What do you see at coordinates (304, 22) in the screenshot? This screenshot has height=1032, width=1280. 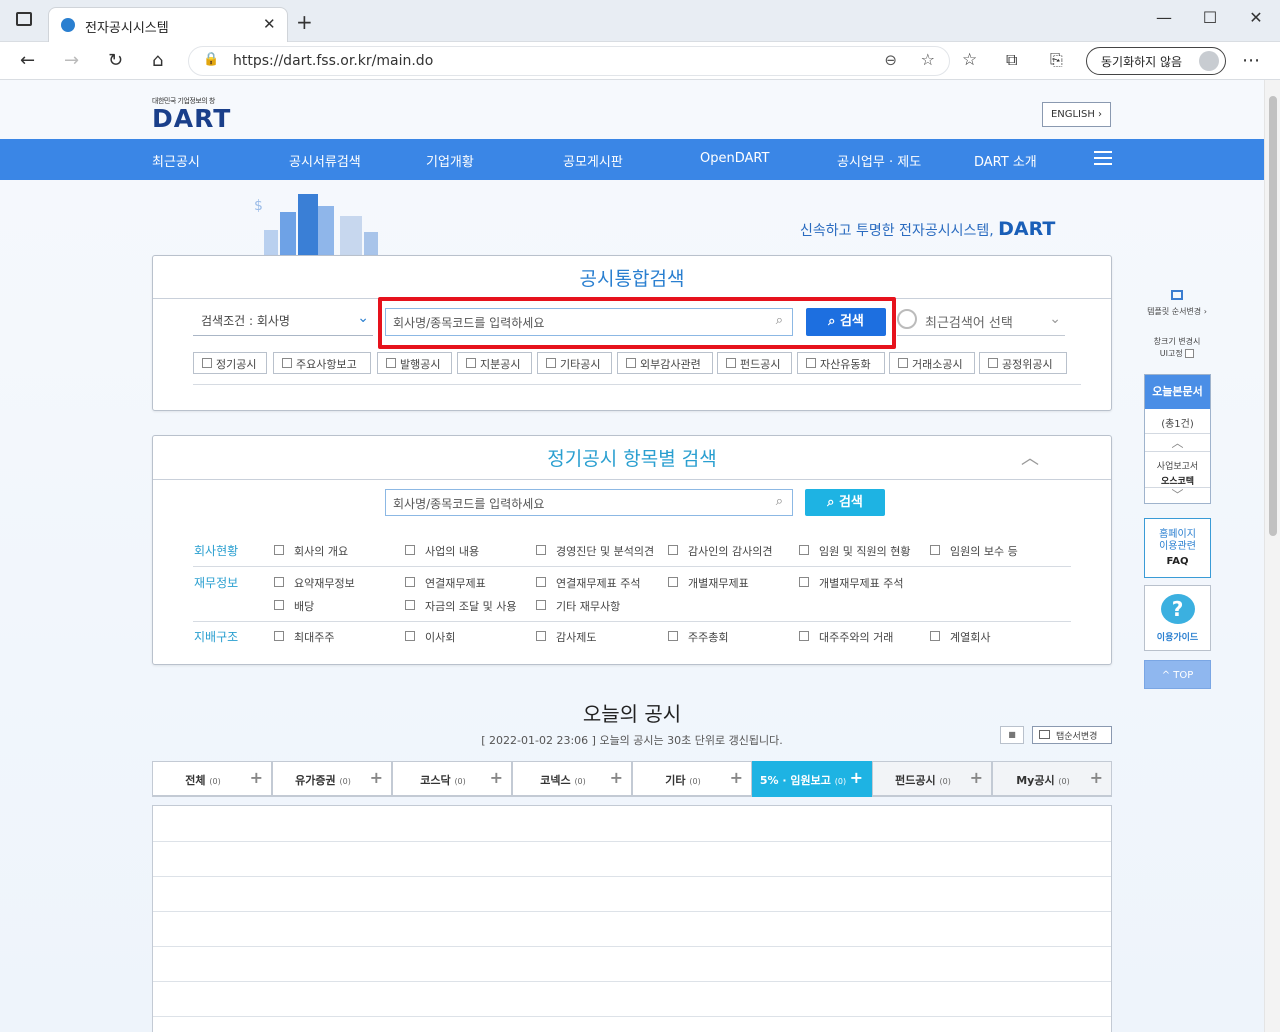 I see `new-tab-icon: +` at bounding box center [304, 22].